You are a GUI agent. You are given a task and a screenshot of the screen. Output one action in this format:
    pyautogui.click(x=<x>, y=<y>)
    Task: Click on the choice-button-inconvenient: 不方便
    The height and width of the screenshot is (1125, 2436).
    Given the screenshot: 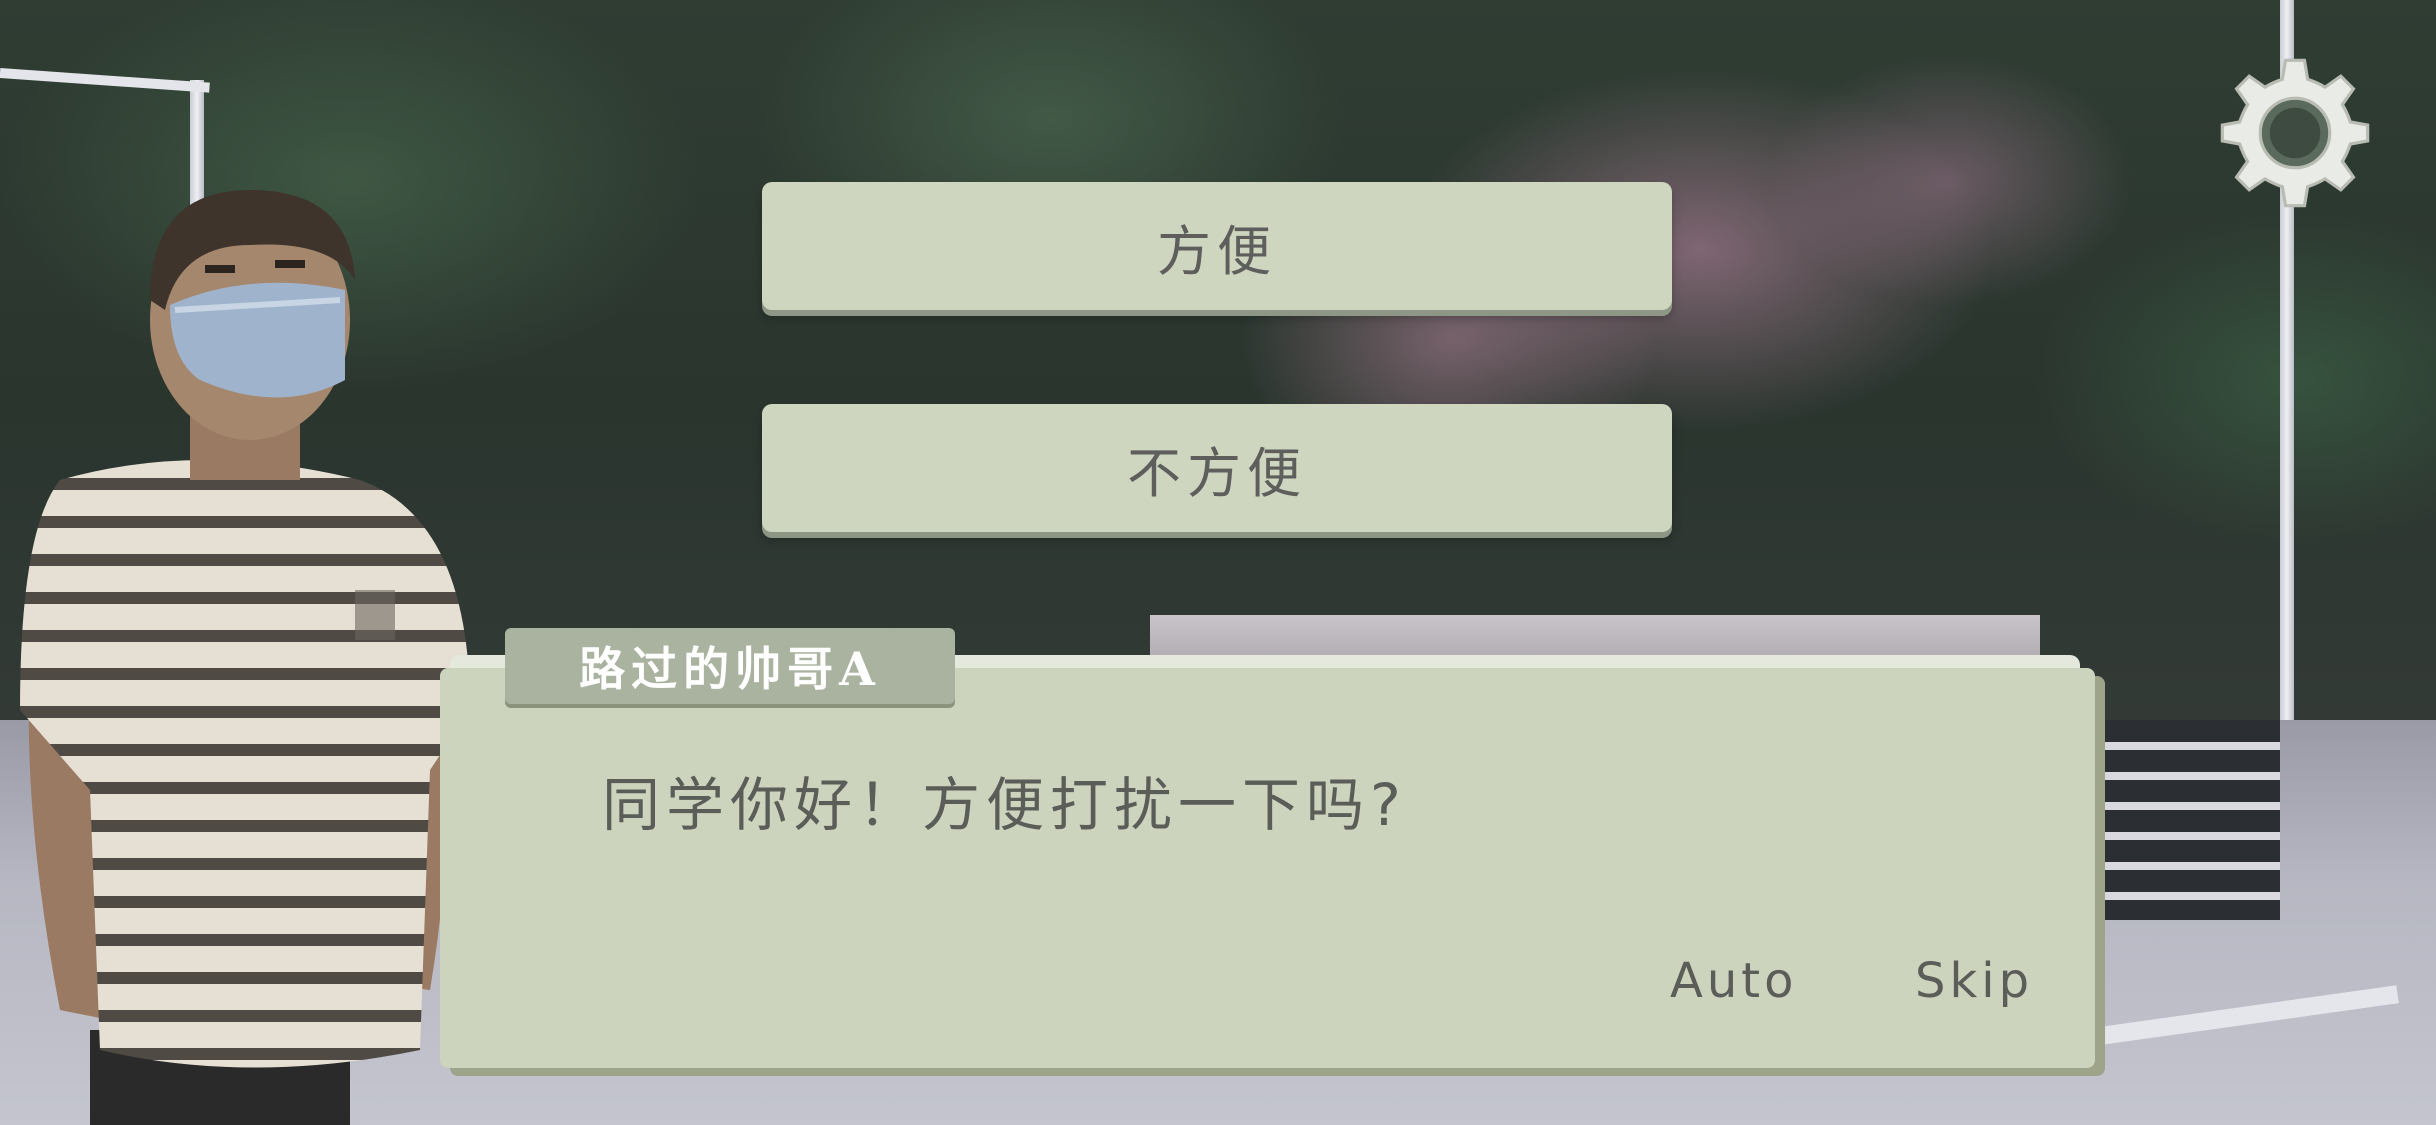 What is the action you would take?
    pyautogui.click(x=1217, y=468)
    